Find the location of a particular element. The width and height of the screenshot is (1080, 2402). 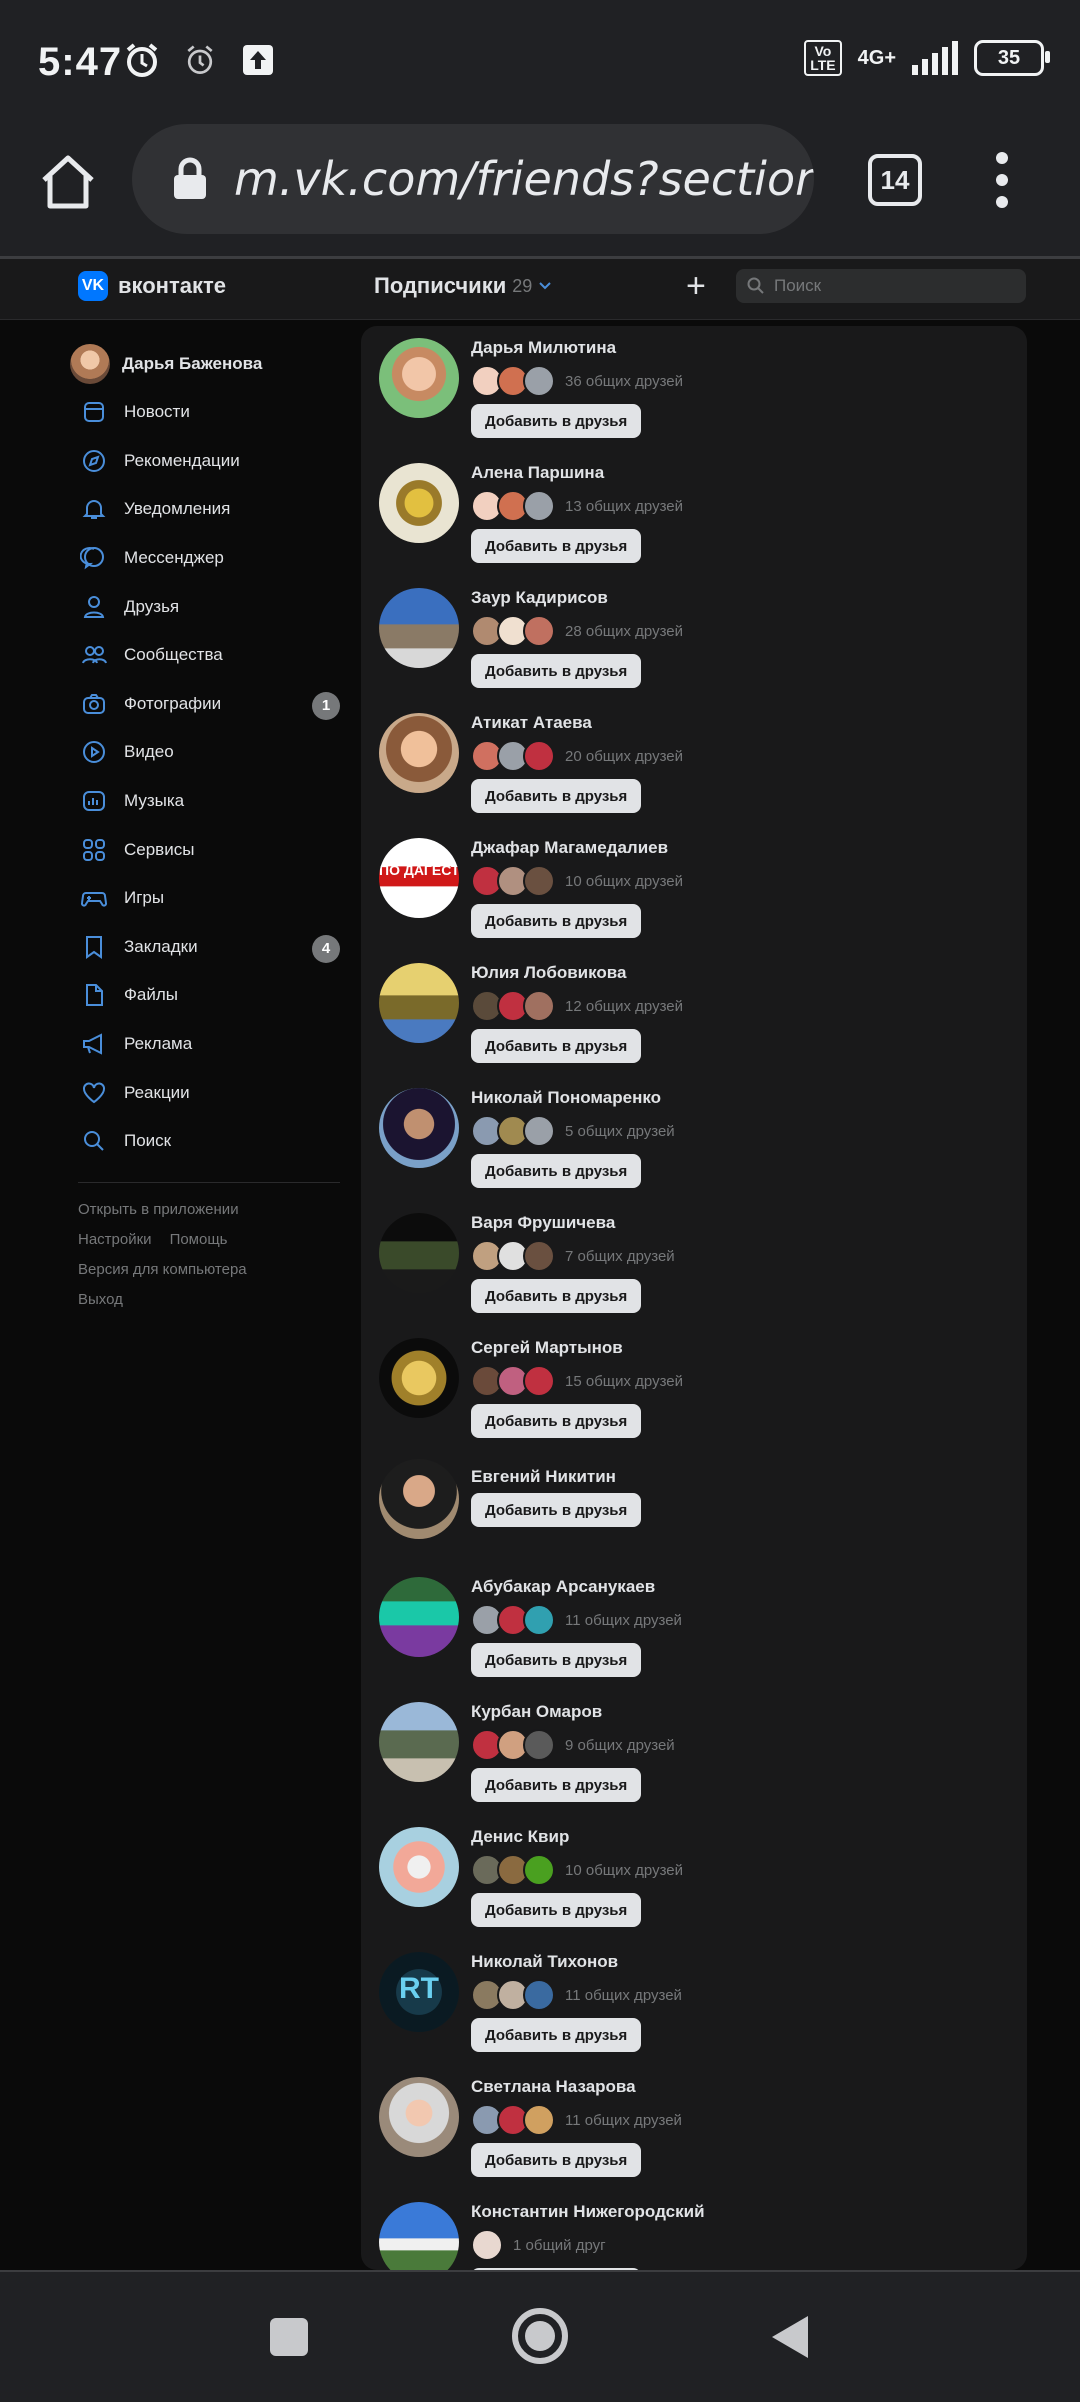

avatar: ПО ДАГЕСТ is located at coordinates (419, 878).